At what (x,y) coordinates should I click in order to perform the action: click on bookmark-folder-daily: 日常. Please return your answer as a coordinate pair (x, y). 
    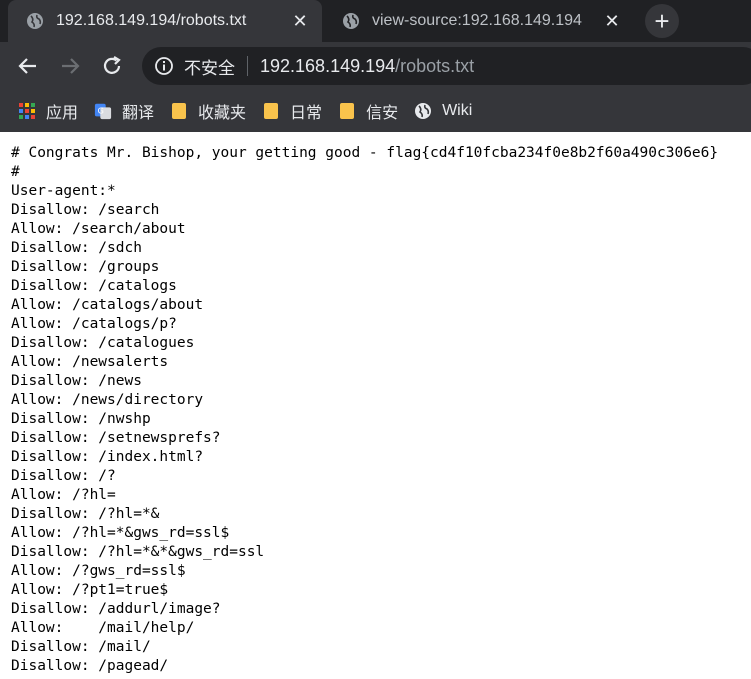
    Looking at the image, I should click on (292, 111).